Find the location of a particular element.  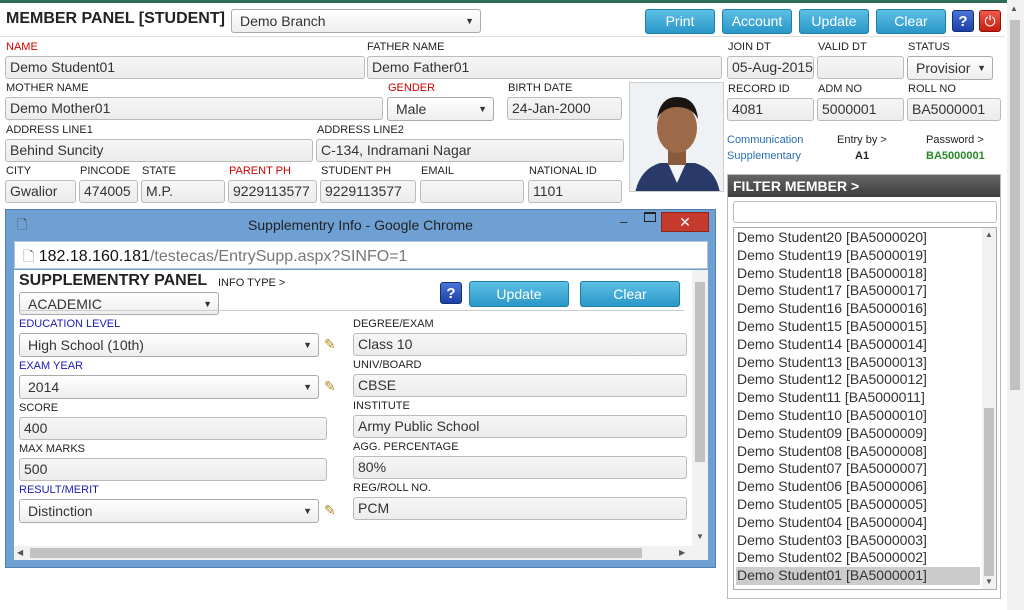

list-item: Demo Student04 [BA5000004] is located at coordinates (858, 523).